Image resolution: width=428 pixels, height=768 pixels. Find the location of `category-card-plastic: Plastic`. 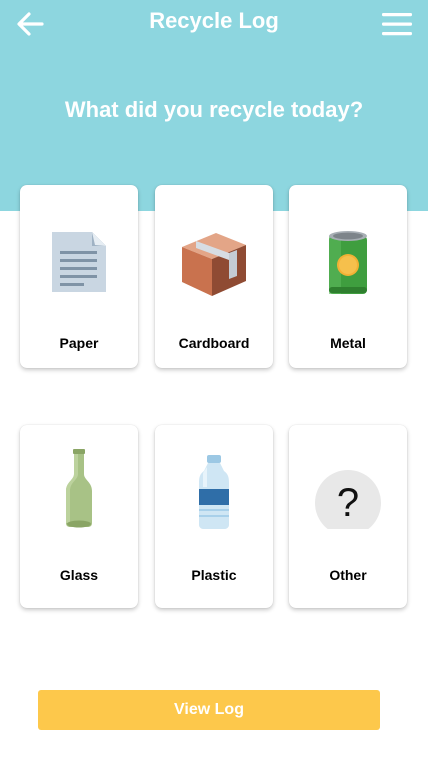

category-card-plastic: Plastic is located at coordinates (214, 516).